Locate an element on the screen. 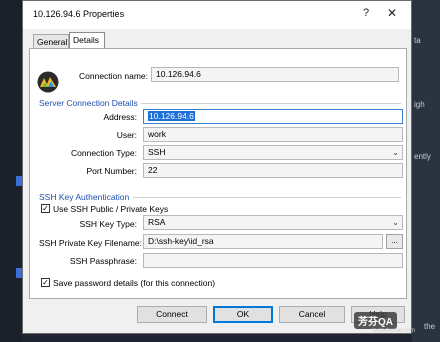  tab-details: Details is located at coordinates (87, 40).